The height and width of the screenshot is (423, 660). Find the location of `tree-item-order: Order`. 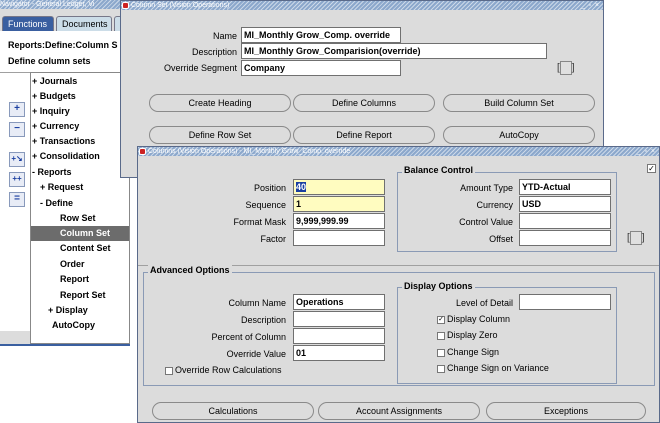

tree-item-order: Order is located at coordinates (72, 264).